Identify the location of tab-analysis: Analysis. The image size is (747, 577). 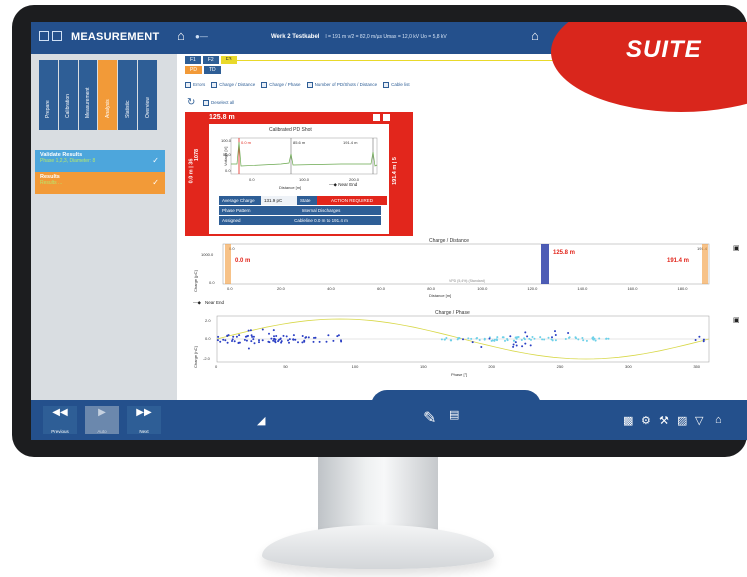
(108, 95).